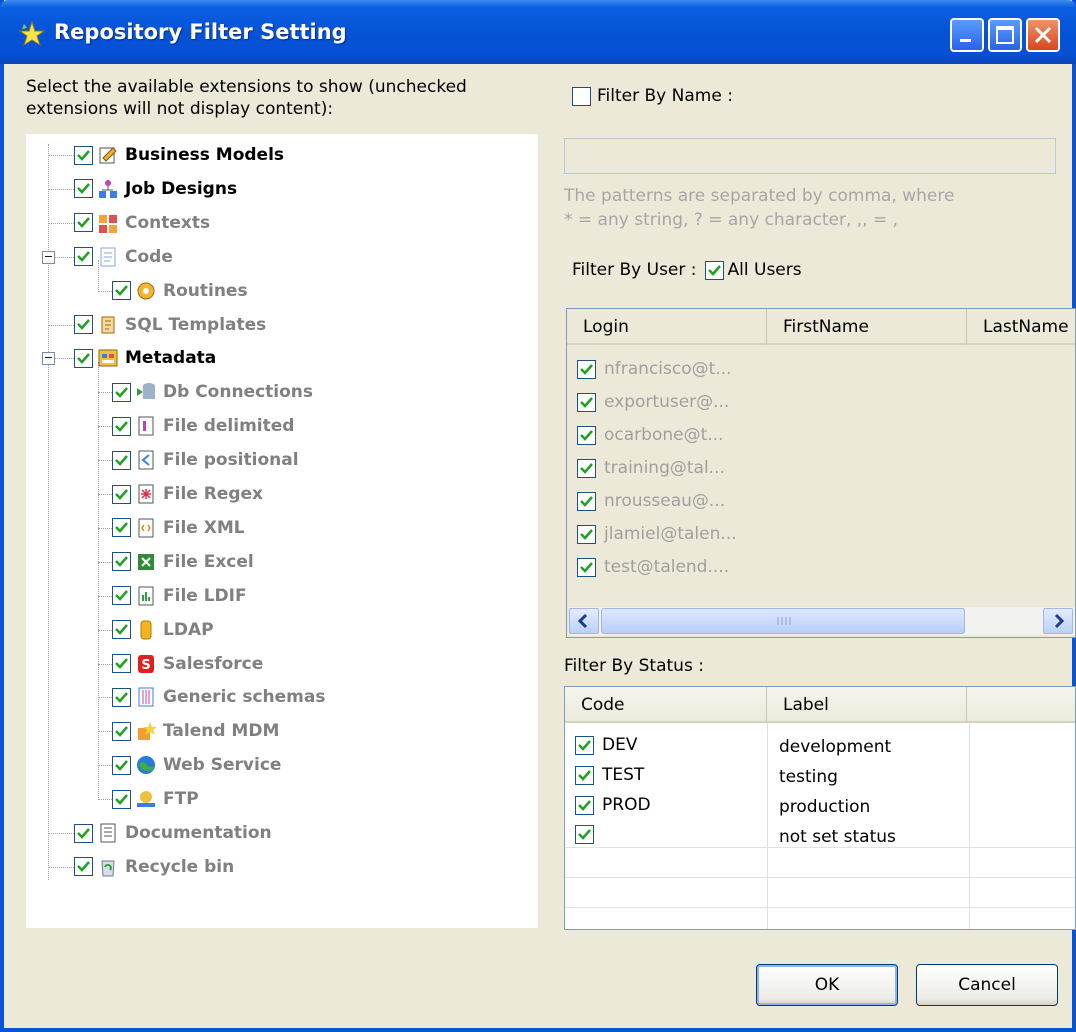  Describe the element at coordinates (123, 257) in the screenshot. I see `tree-item-code: Code` at that location.